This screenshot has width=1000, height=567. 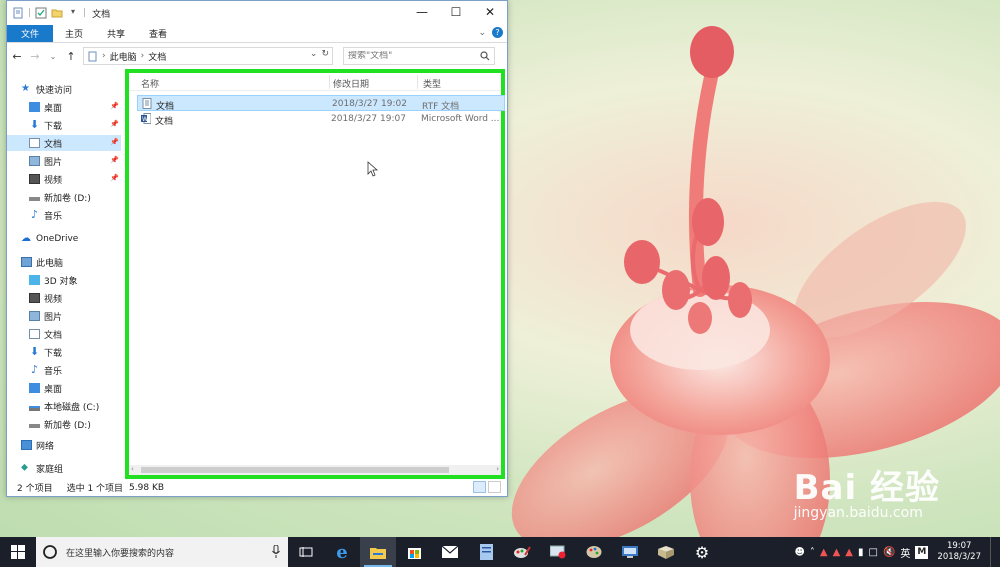 What do you see at coordinates (64, 143) in the screenshot?
I see `sidebar-item-documents: 文档 📌` at bounding box center [64, 143].